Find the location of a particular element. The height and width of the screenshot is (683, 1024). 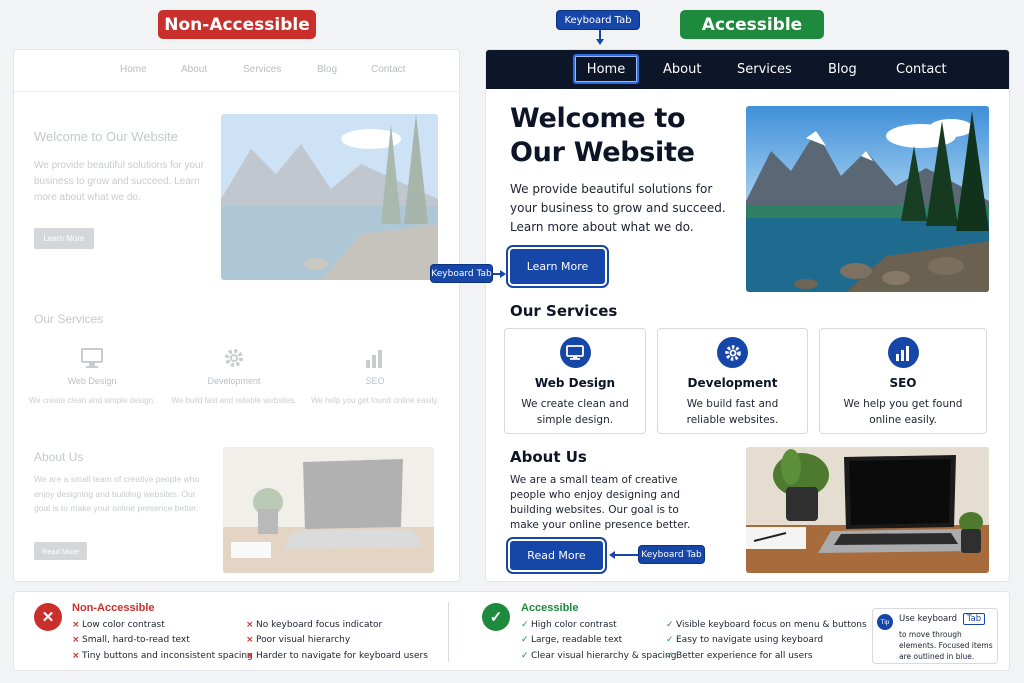

non-accessible-label: Non-Accessible is located at coordinates (237, 24).